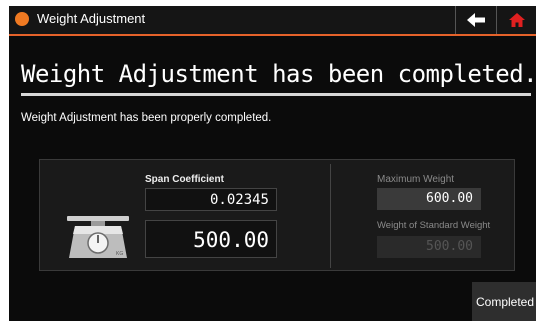 The image size is (536, 321). Describe the element at coordinates (211, 239) in the screenshot. I see `weight-display: 500.00` at that location.